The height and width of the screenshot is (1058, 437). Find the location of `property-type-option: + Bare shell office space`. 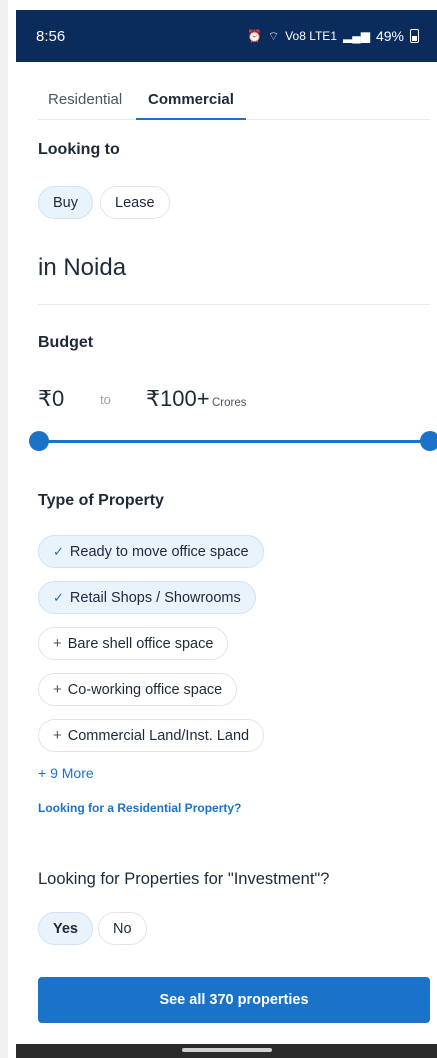

property-type-option: + Bare shell office space is located at coordinates (133, 643).